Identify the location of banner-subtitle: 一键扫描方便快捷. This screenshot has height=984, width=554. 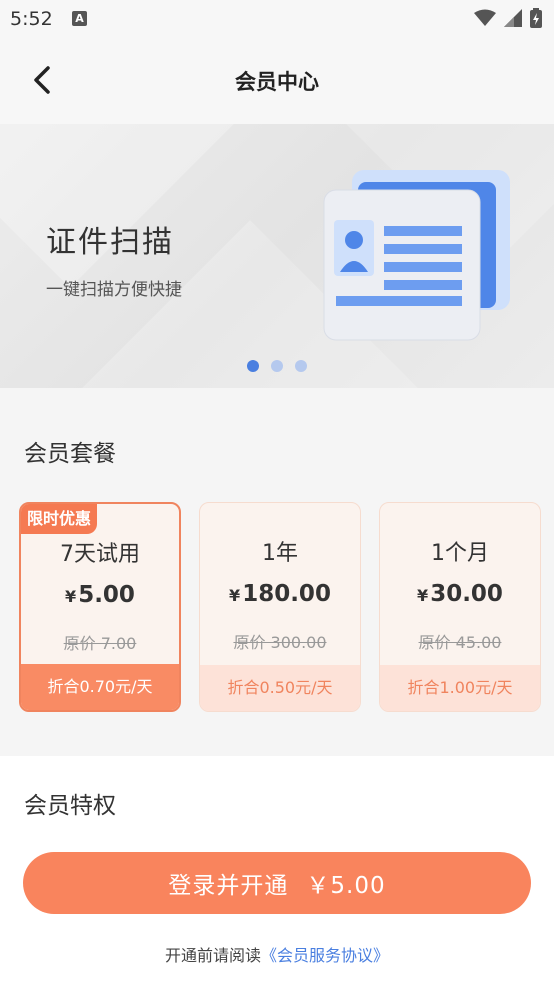
(114, 290).